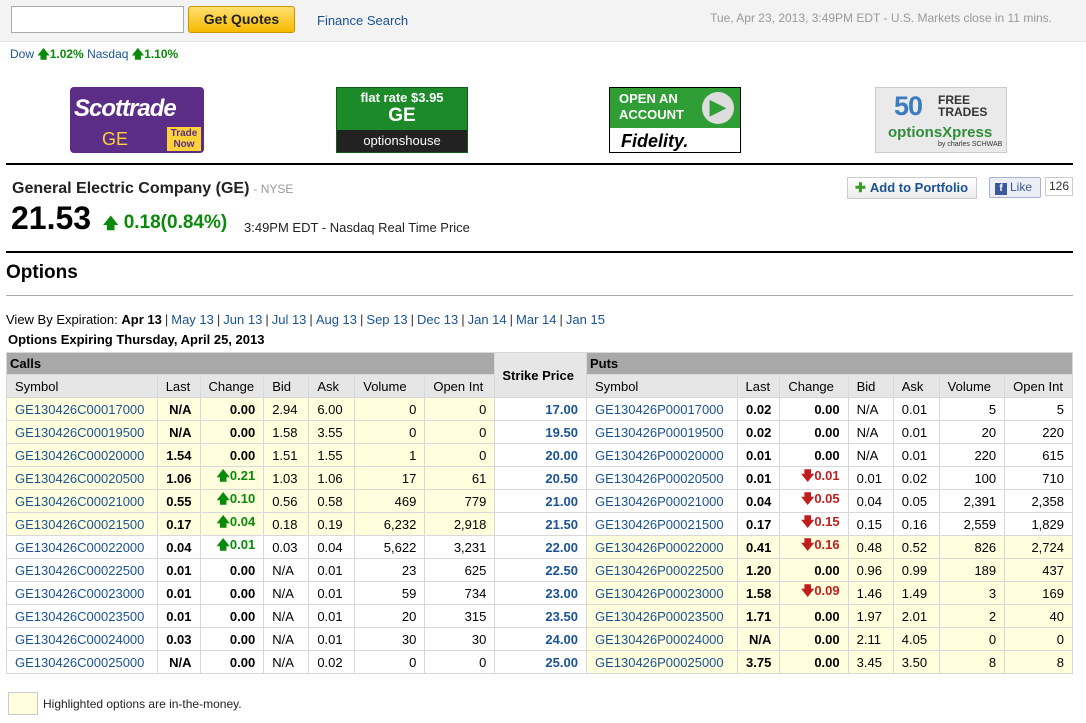 The height and width of the screenshot is (723, 1086). Describe the element at coordinates (286, 547) in the screenshot. I see `bid-cell: 0.03` at that location.